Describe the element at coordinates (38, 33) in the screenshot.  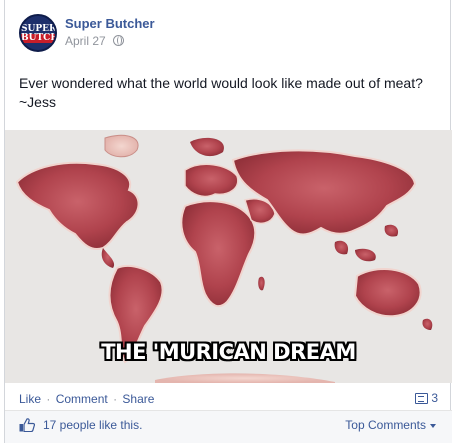
I see `page-avatar: SUPER BUTCHER` at that location.